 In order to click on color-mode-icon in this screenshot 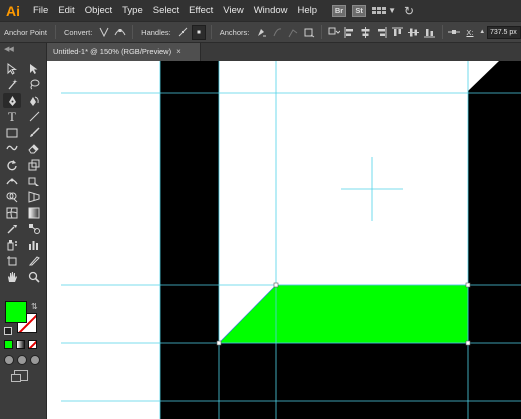, I will do `click(8, 344)`.